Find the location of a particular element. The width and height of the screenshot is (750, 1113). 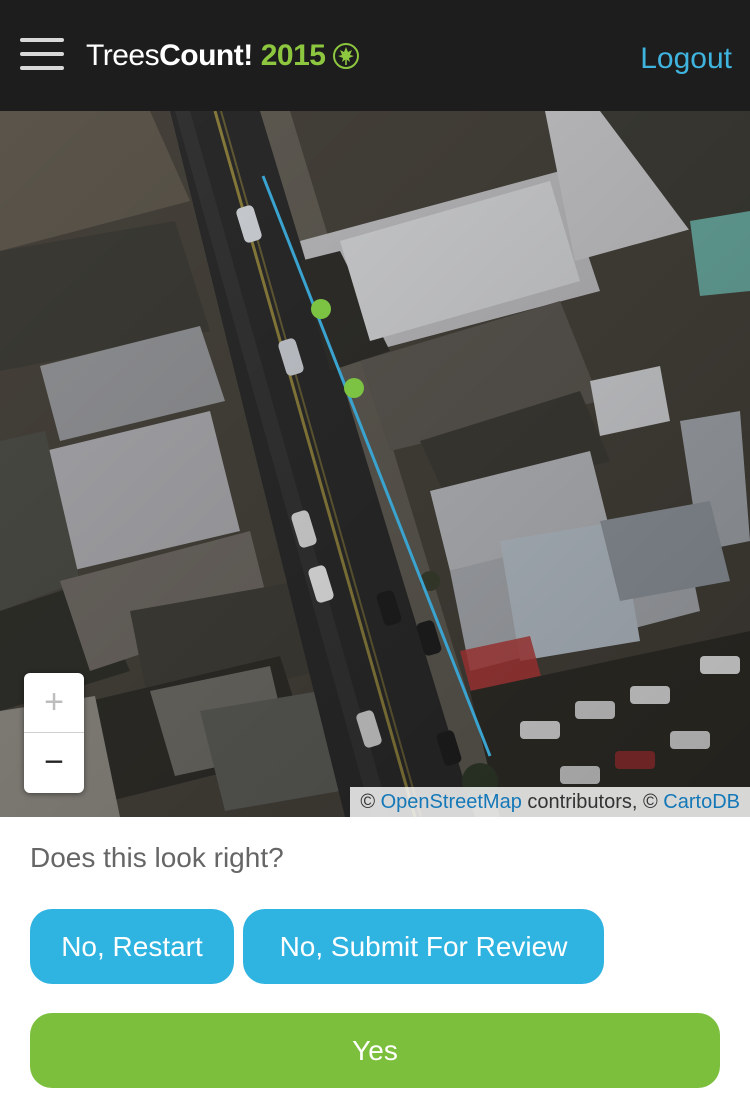

attribution-middle: contributors, © is located at coordinates (592, 802).